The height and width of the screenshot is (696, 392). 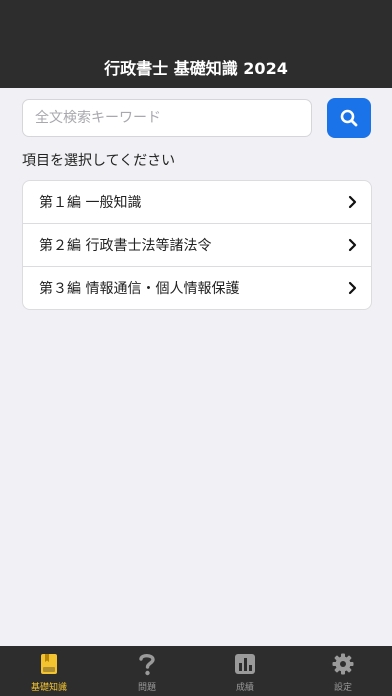 I want to click on tab-basics: 基礎知識, so click(x=49, y=671).